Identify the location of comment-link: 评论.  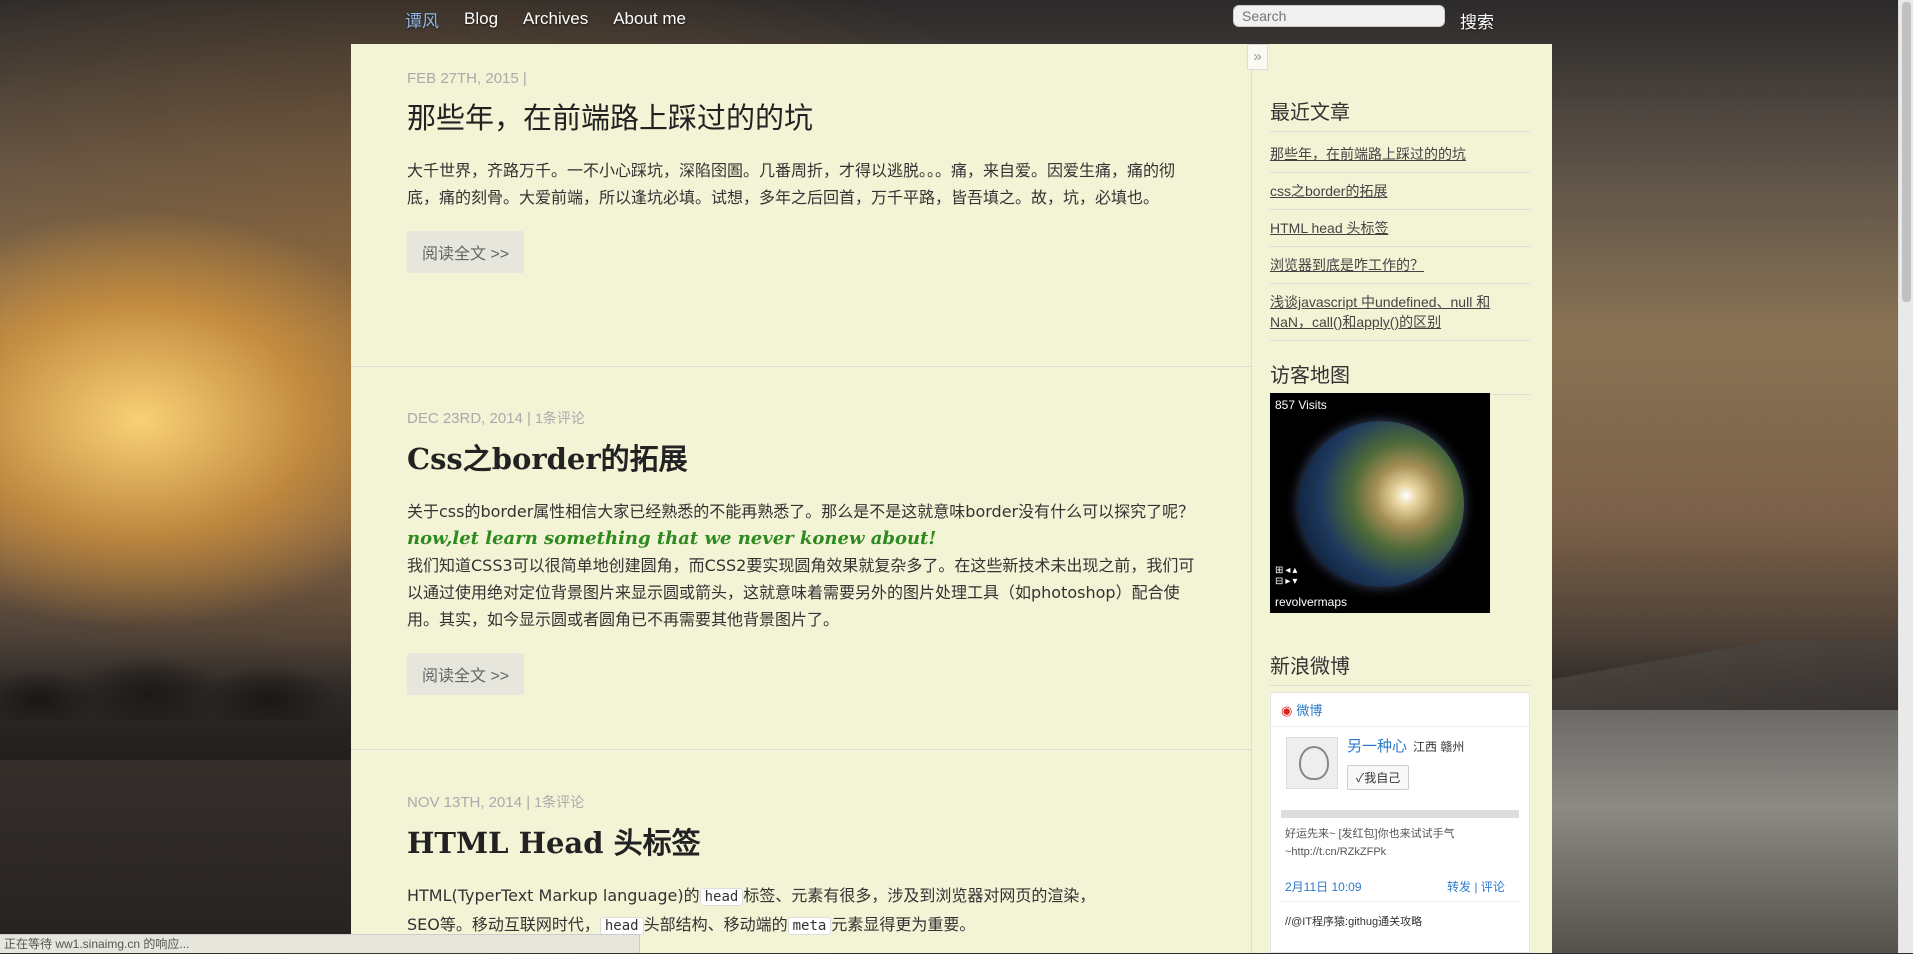
(1493, 887).